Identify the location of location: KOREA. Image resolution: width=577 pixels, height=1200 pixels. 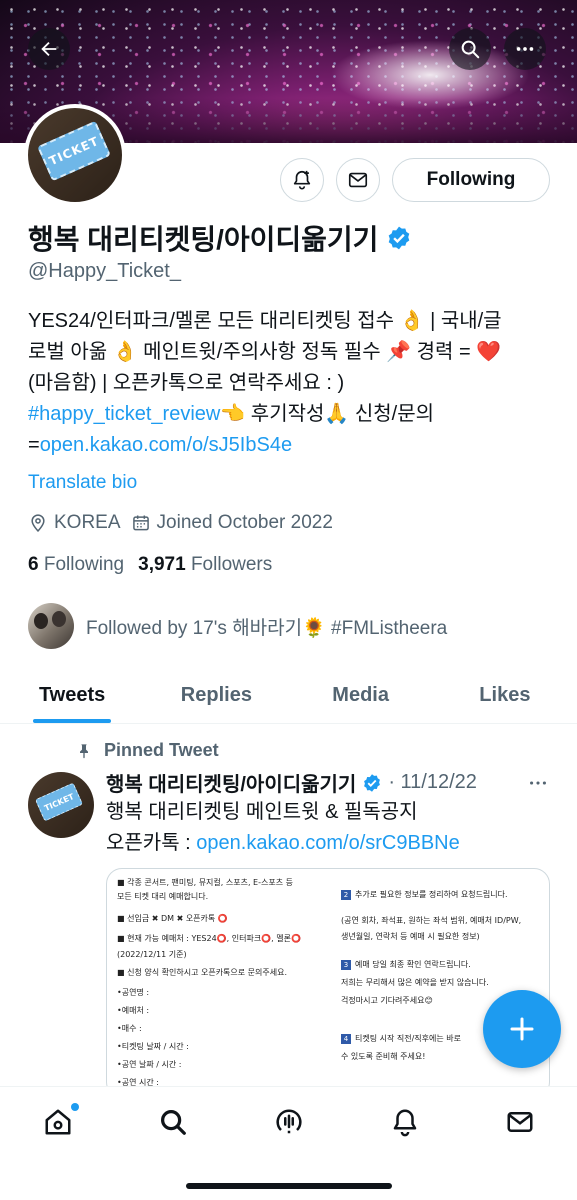
(74, 523).